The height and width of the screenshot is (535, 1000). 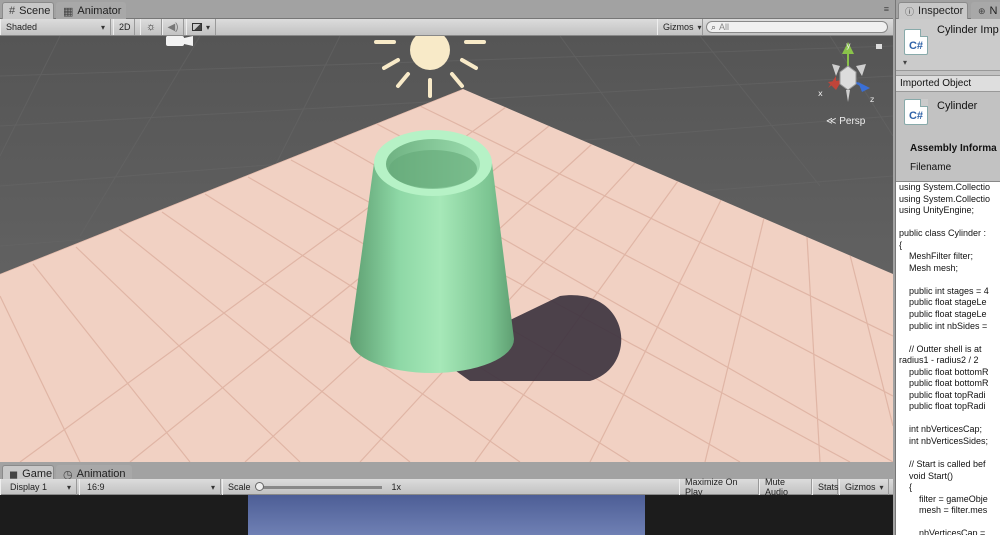 What do you see at coordinates (848, 45) in the screenshot?
I see `axis-label-y: y` at bounding box center [848, 45].